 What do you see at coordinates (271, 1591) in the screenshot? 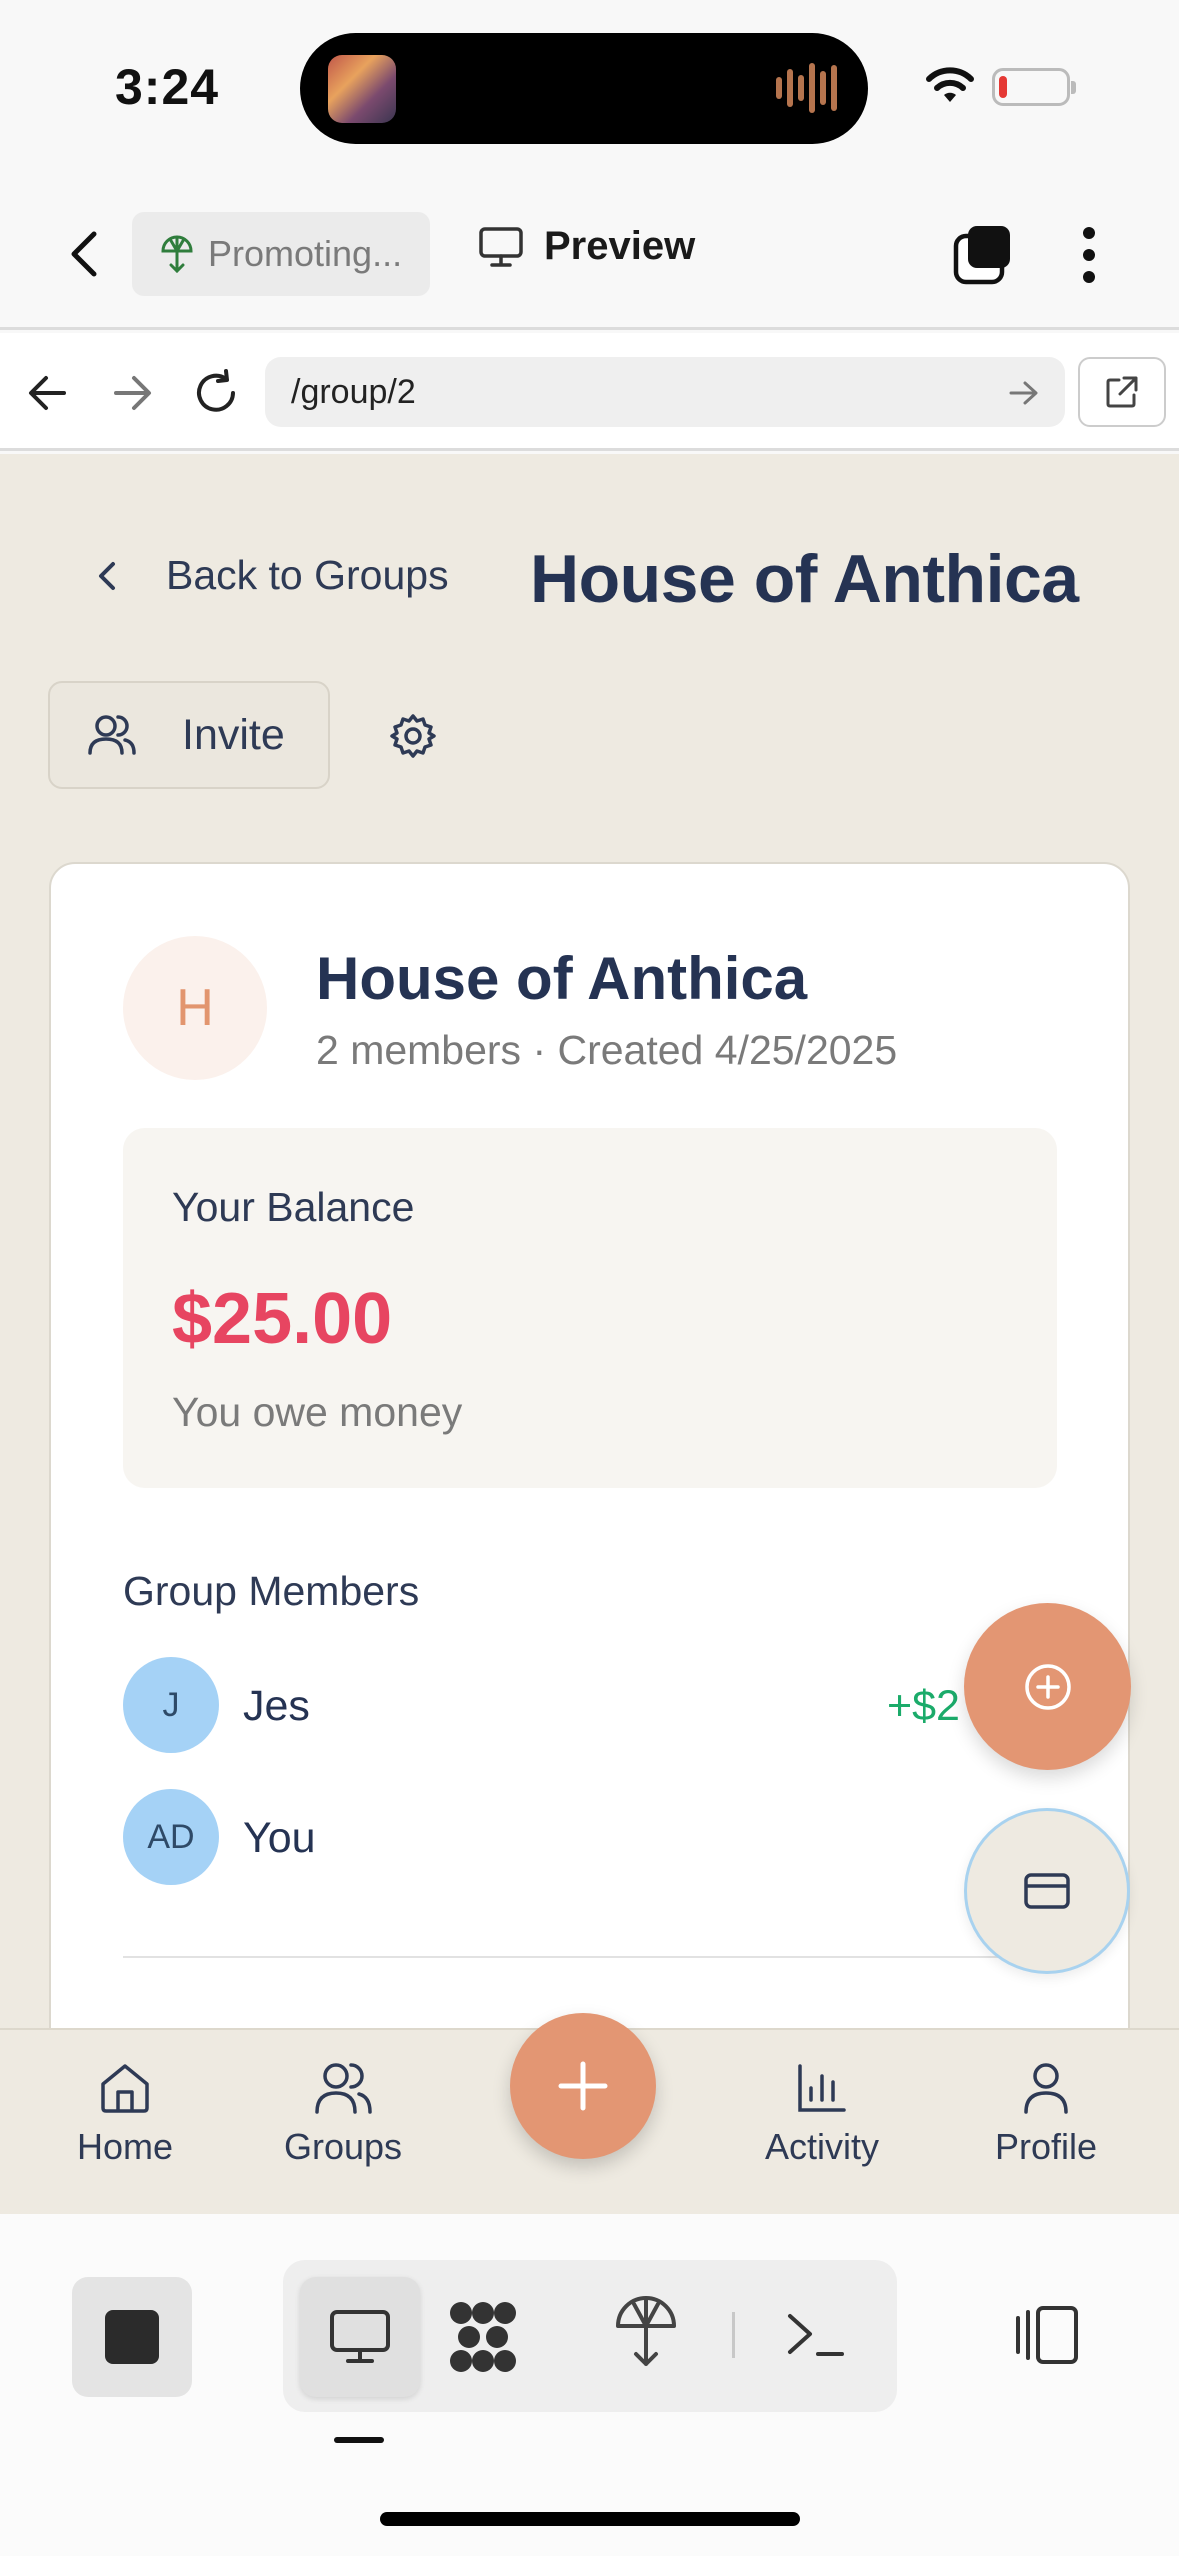
I see `members-heading: Group Members` at bounding box center [271, 1591].